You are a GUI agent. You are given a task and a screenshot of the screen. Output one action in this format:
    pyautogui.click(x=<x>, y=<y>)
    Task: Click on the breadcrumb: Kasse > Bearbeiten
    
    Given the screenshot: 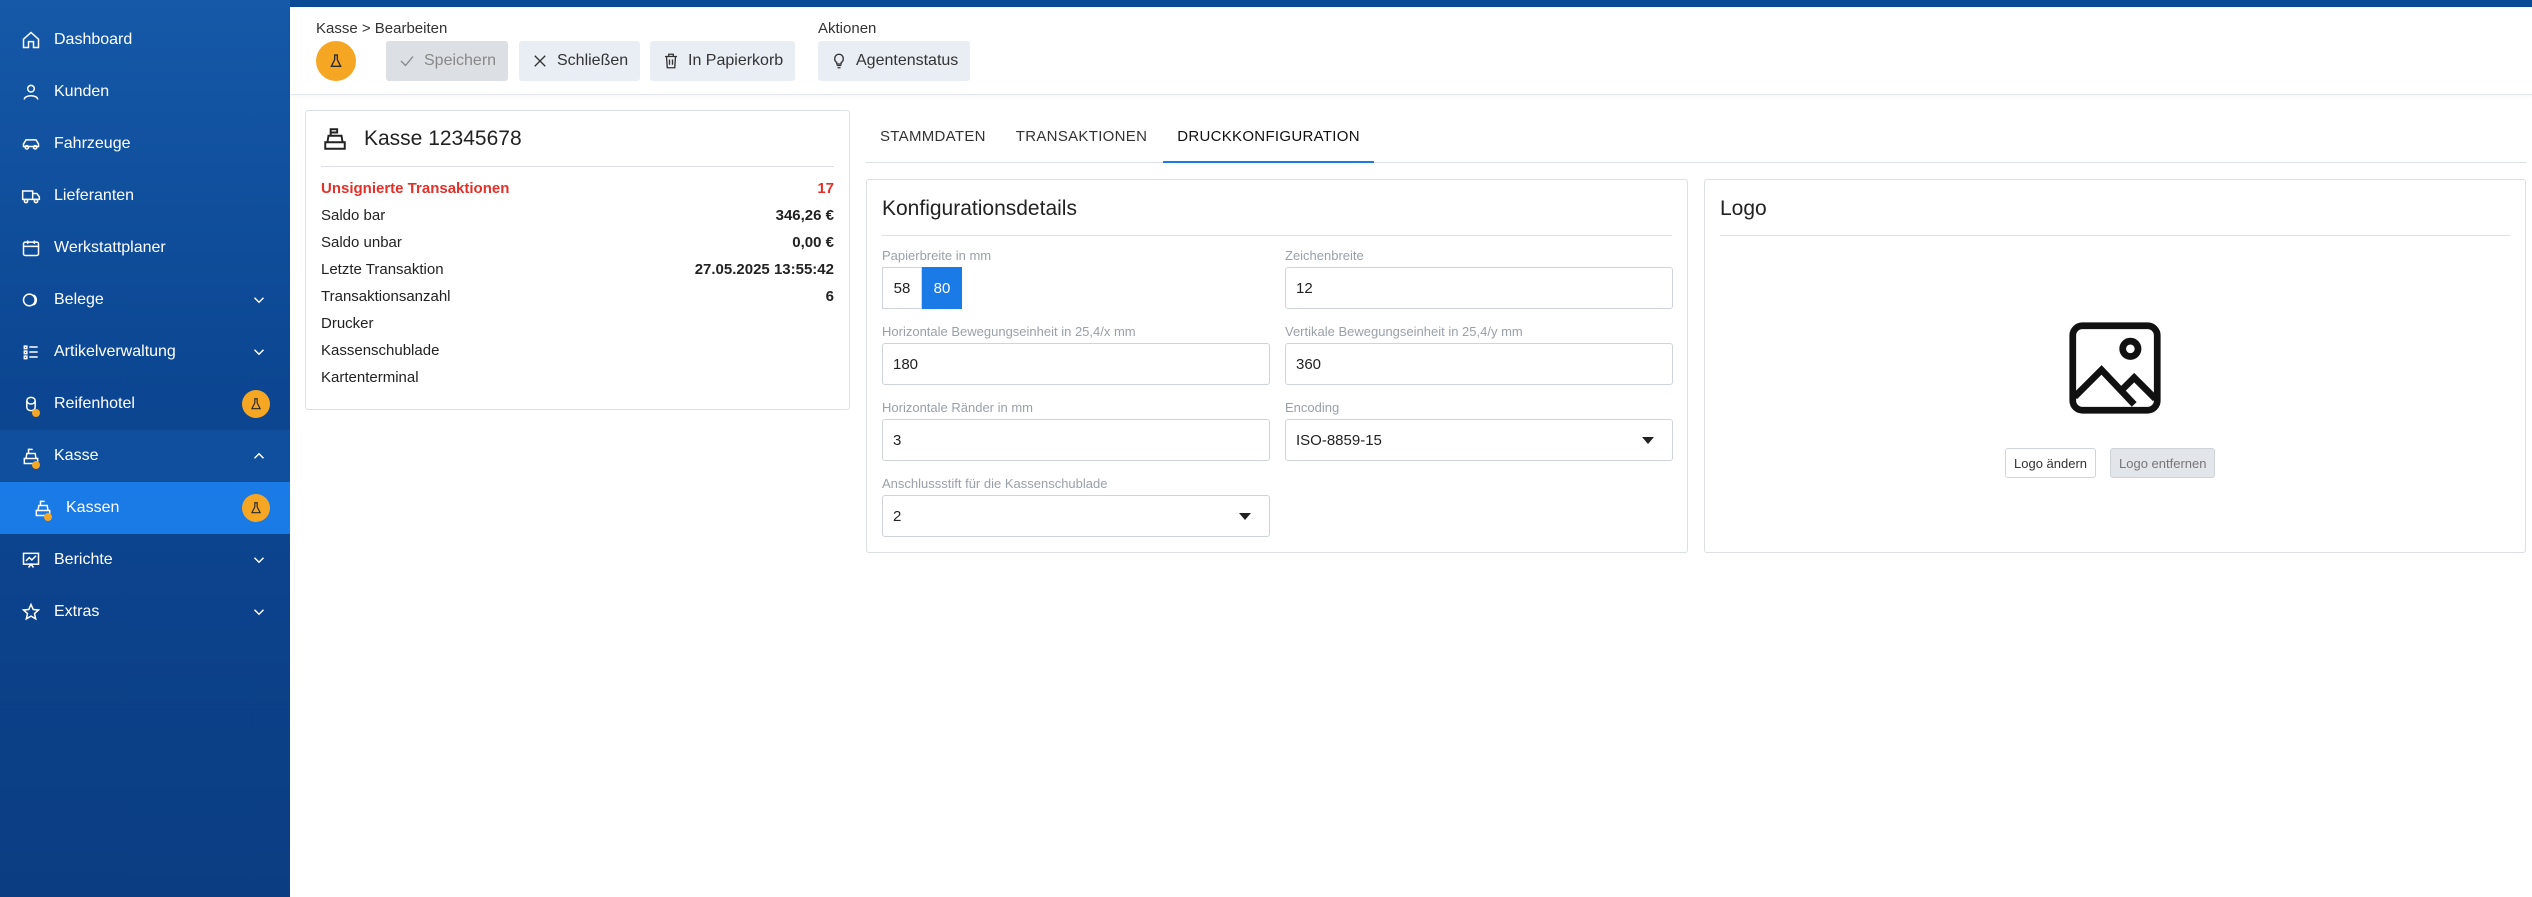 What is the action you would take?
    pyautogui.click(x=382, y=28)
    